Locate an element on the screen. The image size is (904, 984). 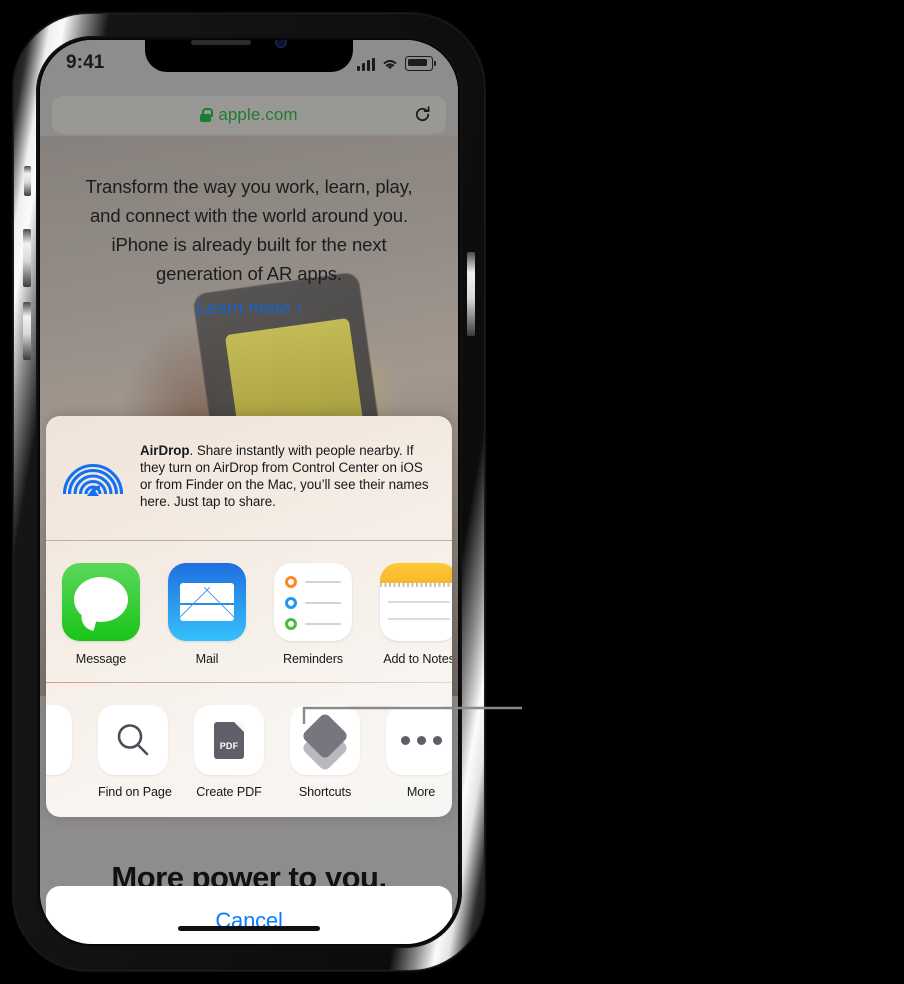
share-actions-row: te Find on Page PDF is located at coordinates (249, 750).